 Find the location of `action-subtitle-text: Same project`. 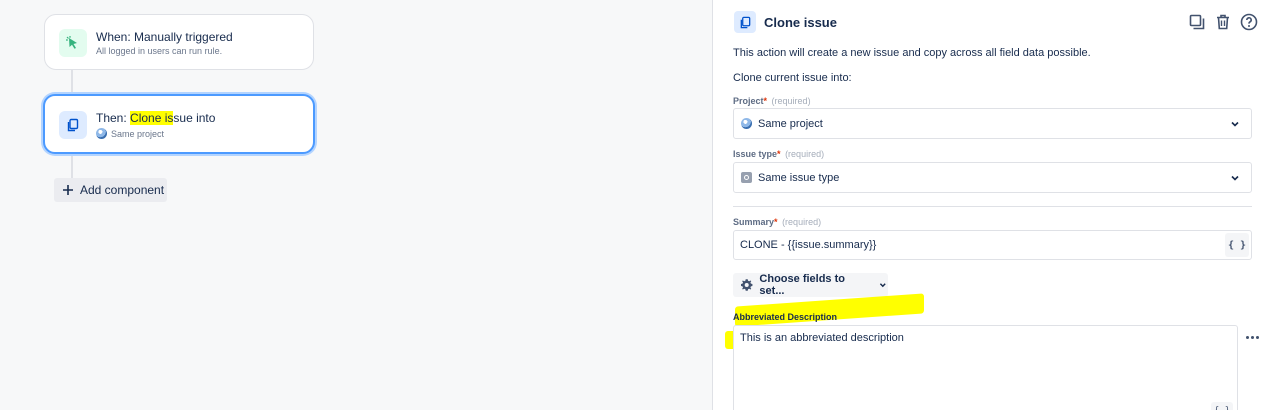

action-subtitle-text: Same project is located at coordinates (138, 133).